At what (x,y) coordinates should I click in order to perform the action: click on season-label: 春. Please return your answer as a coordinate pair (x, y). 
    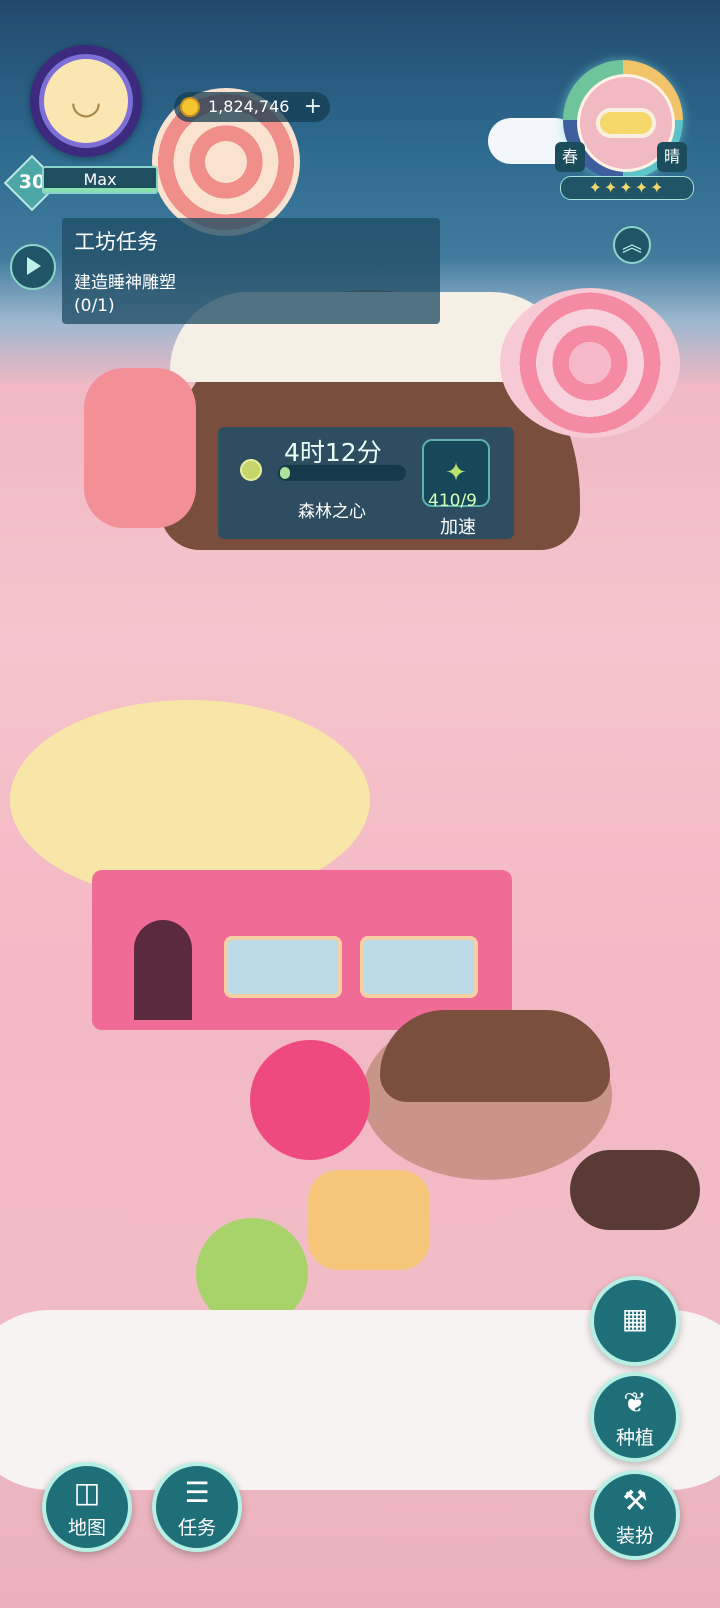
    Looking at the image, I should click on (570, 157).